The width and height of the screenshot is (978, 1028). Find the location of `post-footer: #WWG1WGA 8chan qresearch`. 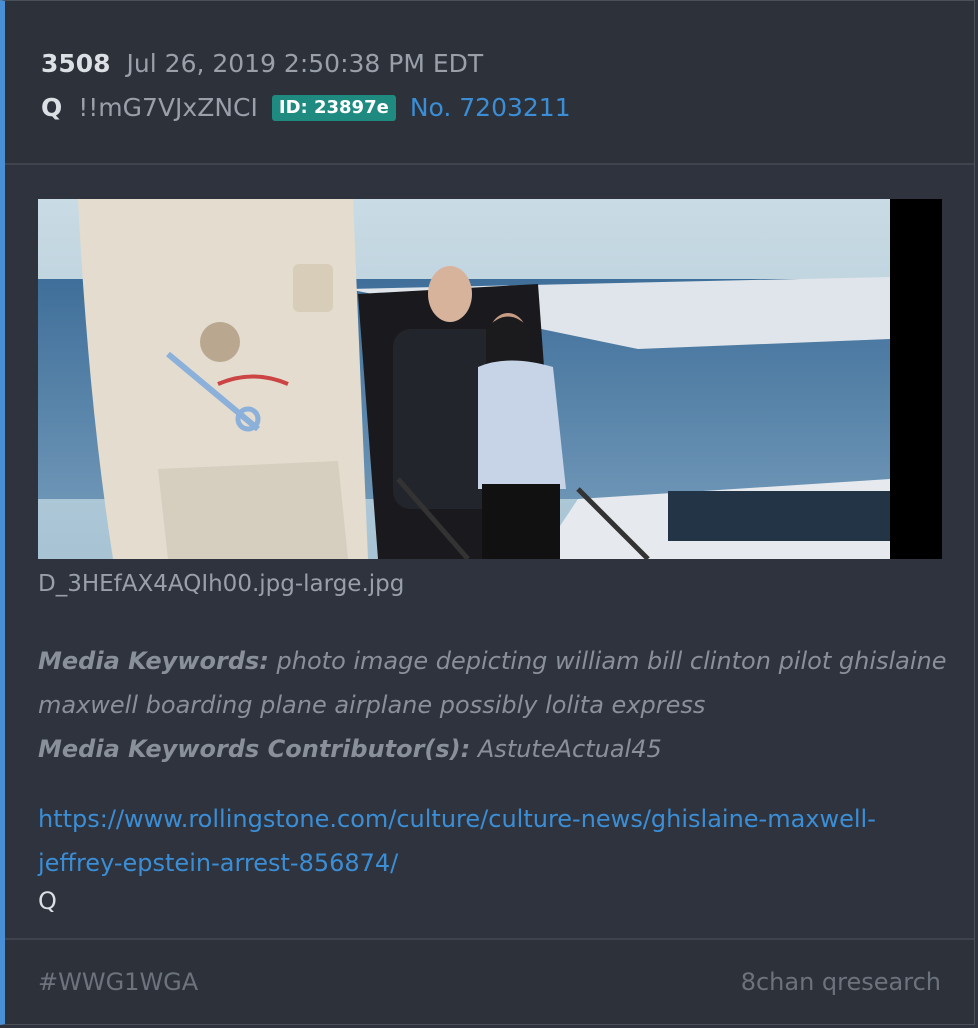

post-footer: #WWG1WGA 8chan qresearch is located at coordinates (489, 981).